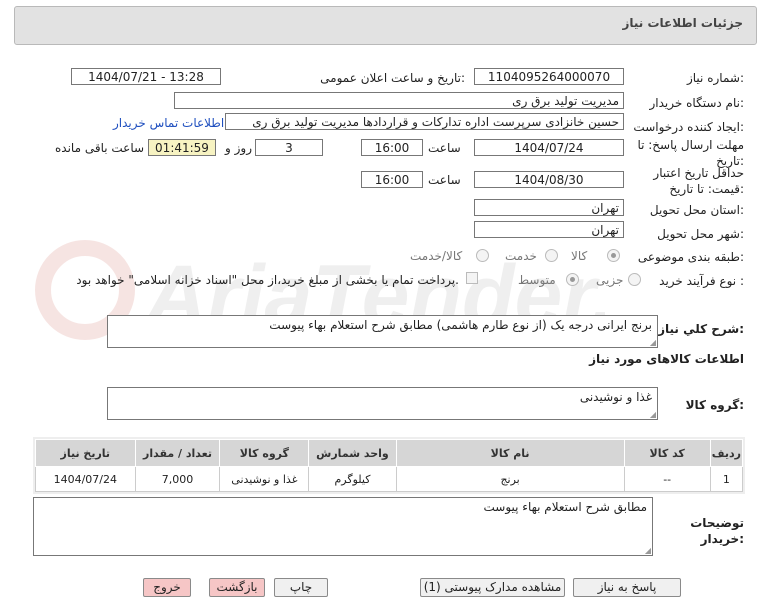 Image resolution: width=761 pixels, height=614 pixels. What do you see at coordinates (444, 148) in the screenshot?
I see `deadline-time-label: ساعت` at bounding box center [444, 148].